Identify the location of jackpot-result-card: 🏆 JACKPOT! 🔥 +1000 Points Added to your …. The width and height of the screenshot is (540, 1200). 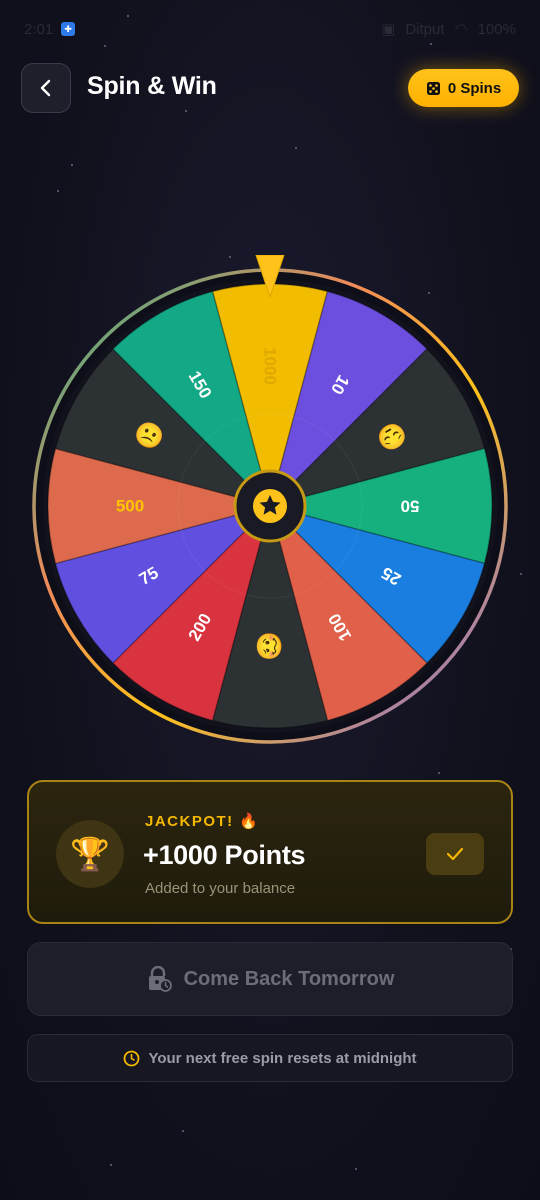
(270, 852).